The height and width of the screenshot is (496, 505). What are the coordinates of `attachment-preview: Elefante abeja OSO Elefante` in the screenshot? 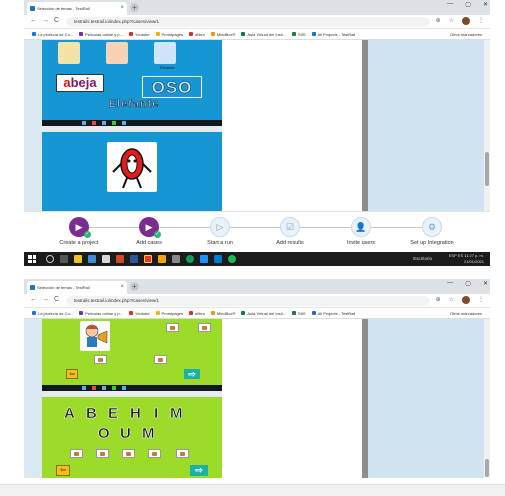 It's located at (132, 125).